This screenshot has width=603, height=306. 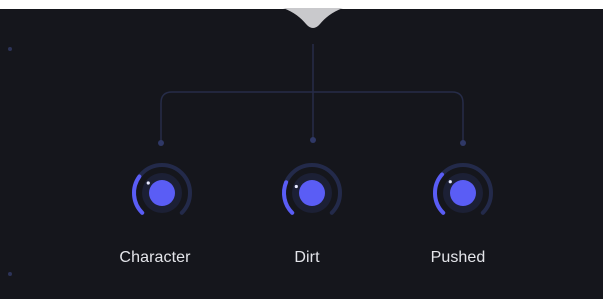 I want to click on knob-character, so click(x=162, y=193).